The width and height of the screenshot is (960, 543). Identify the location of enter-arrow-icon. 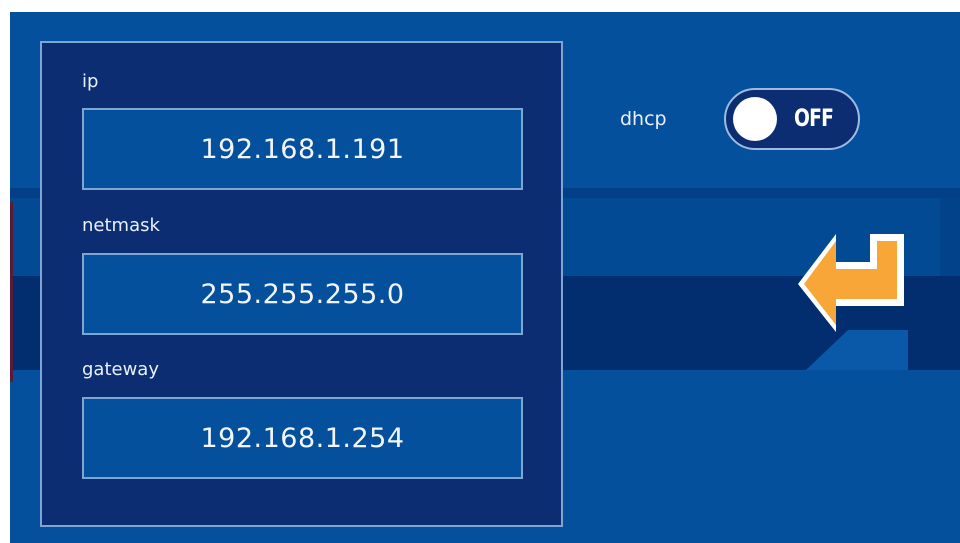
(851, 283).